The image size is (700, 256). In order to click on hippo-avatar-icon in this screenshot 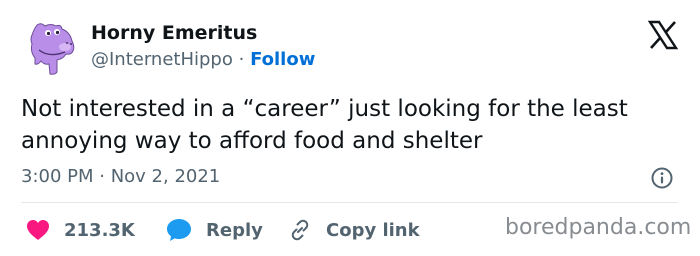, I will do `click(50, 46)`.